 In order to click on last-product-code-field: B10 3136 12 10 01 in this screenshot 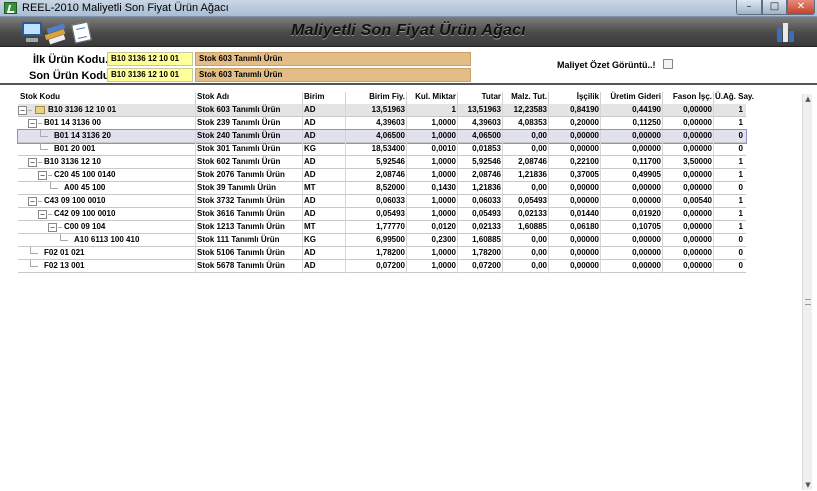, I will do `click(150, 75)`.